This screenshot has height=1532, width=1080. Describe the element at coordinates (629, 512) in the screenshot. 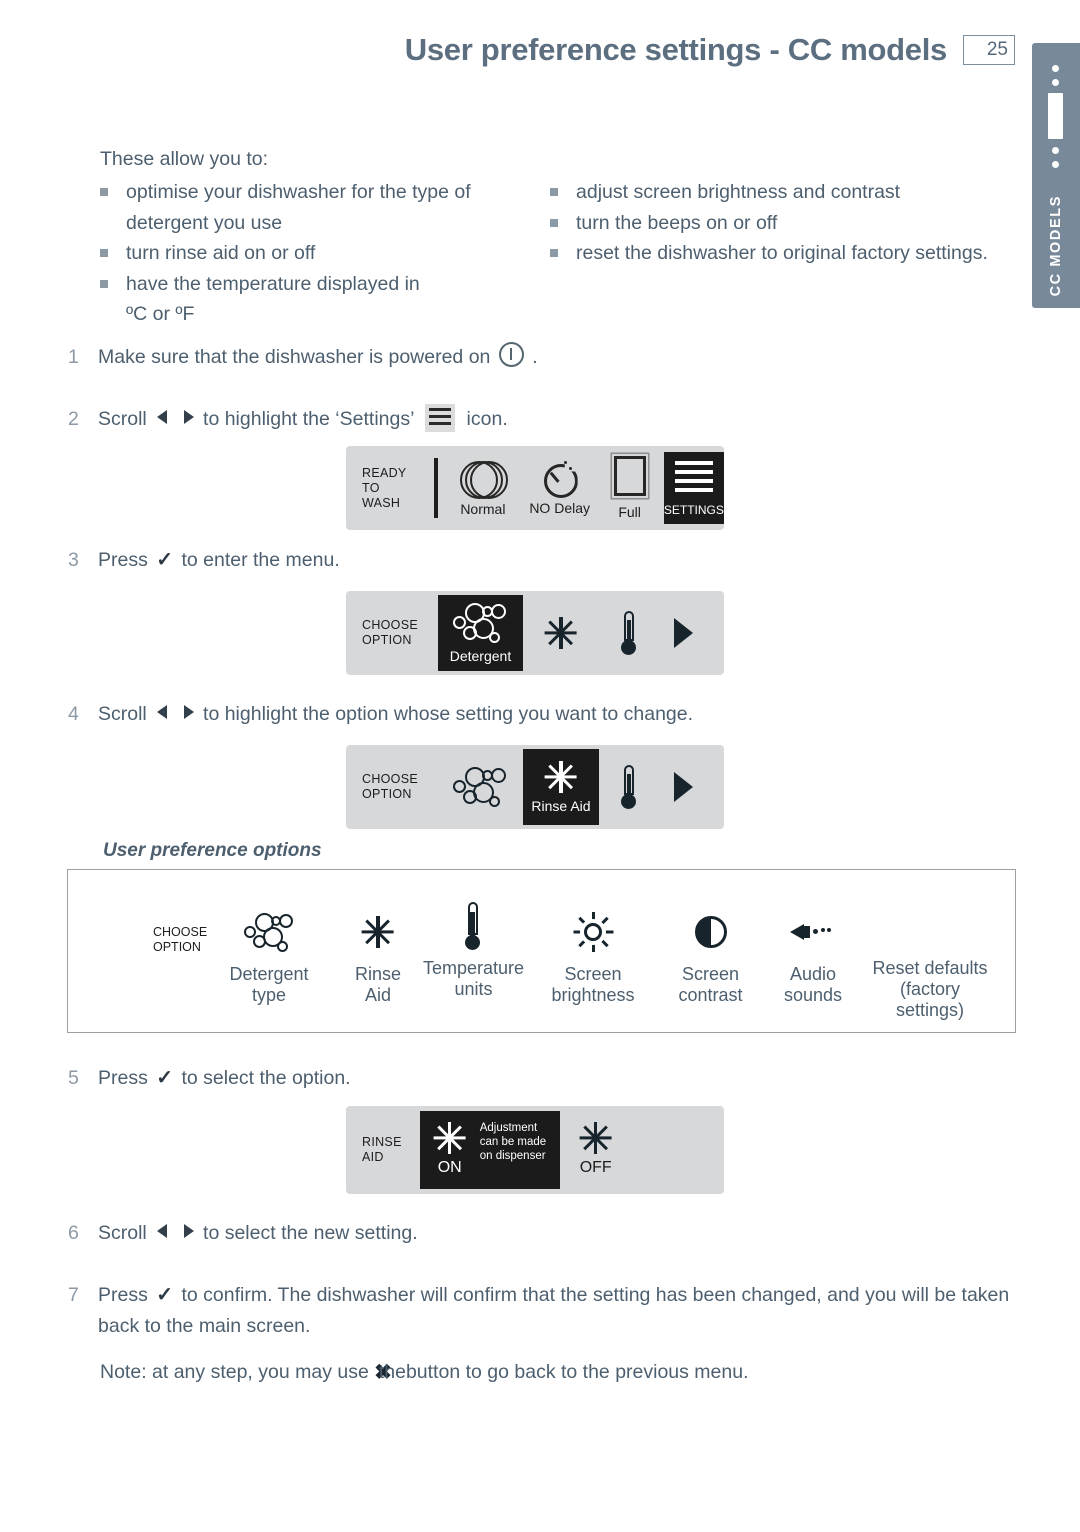

I see `display-cell-caption: Full` at that location.